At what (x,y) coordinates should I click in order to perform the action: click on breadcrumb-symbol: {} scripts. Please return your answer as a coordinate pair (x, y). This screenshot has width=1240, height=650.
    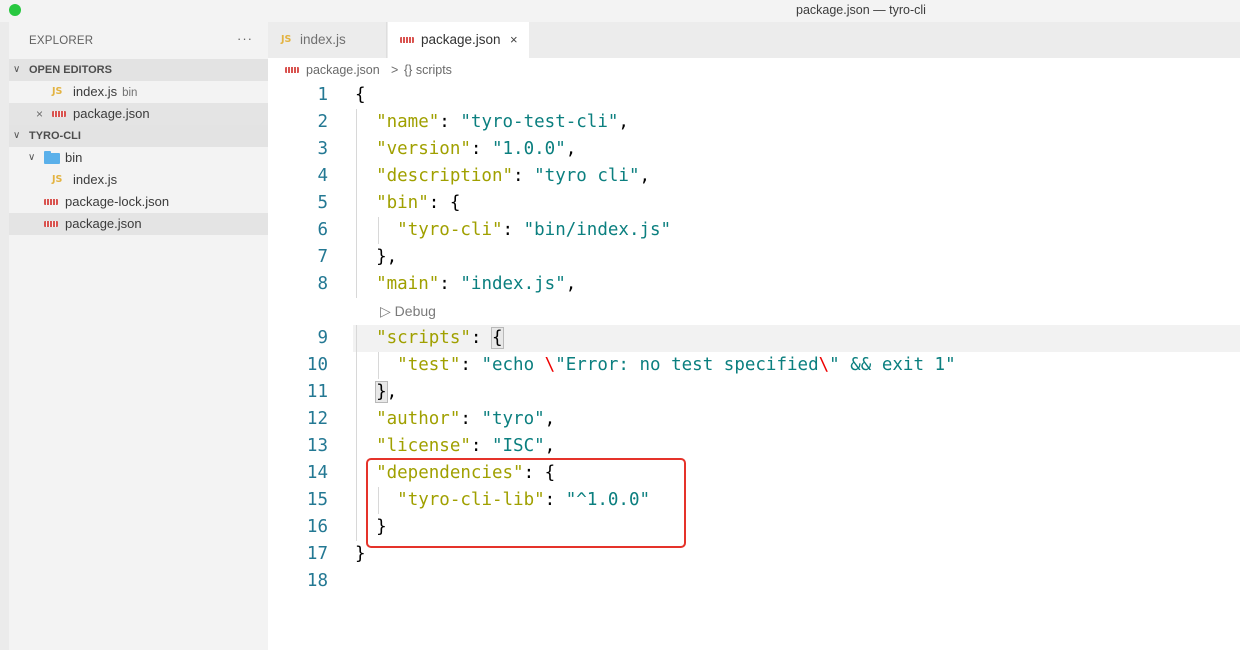
    Looking at the image, I should click on (428, 70).